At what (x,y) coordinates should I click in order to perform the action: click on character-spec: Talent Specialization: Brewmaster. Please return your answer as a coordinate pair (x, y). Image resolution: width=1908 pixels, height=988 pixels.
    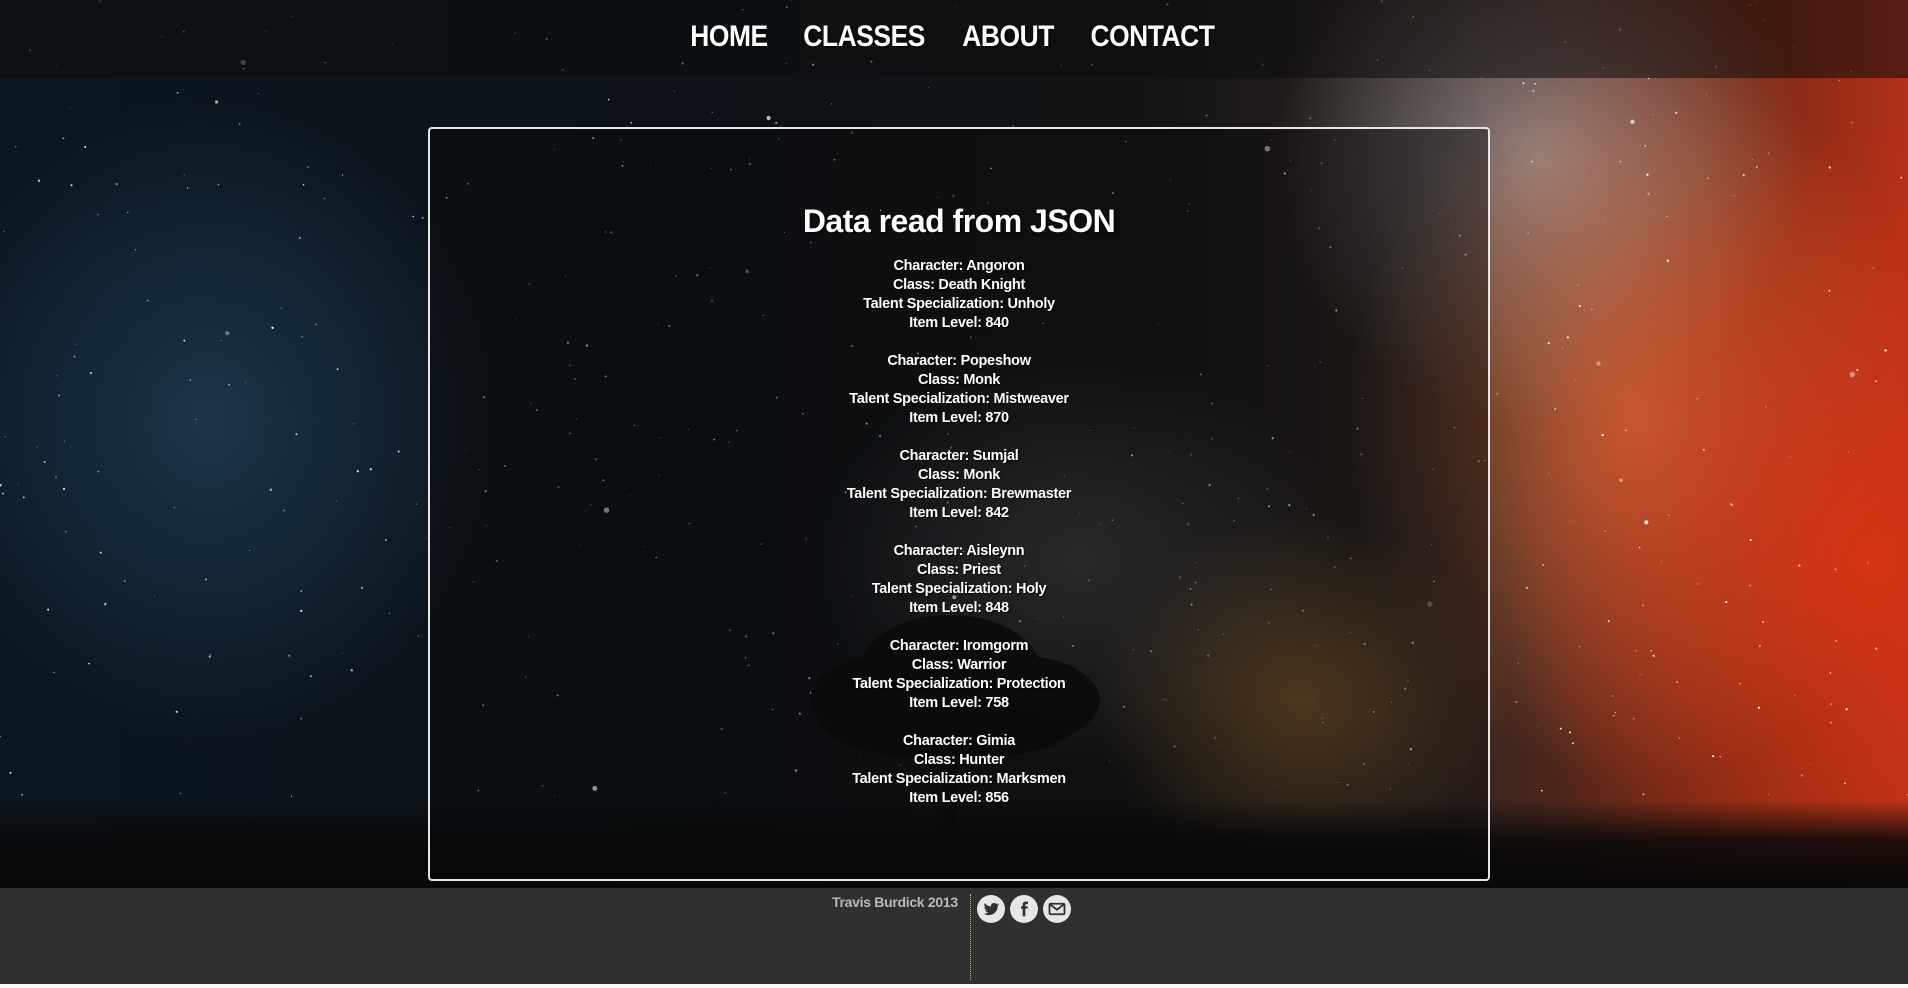
    Looking at the image, I should click on (959, 494).